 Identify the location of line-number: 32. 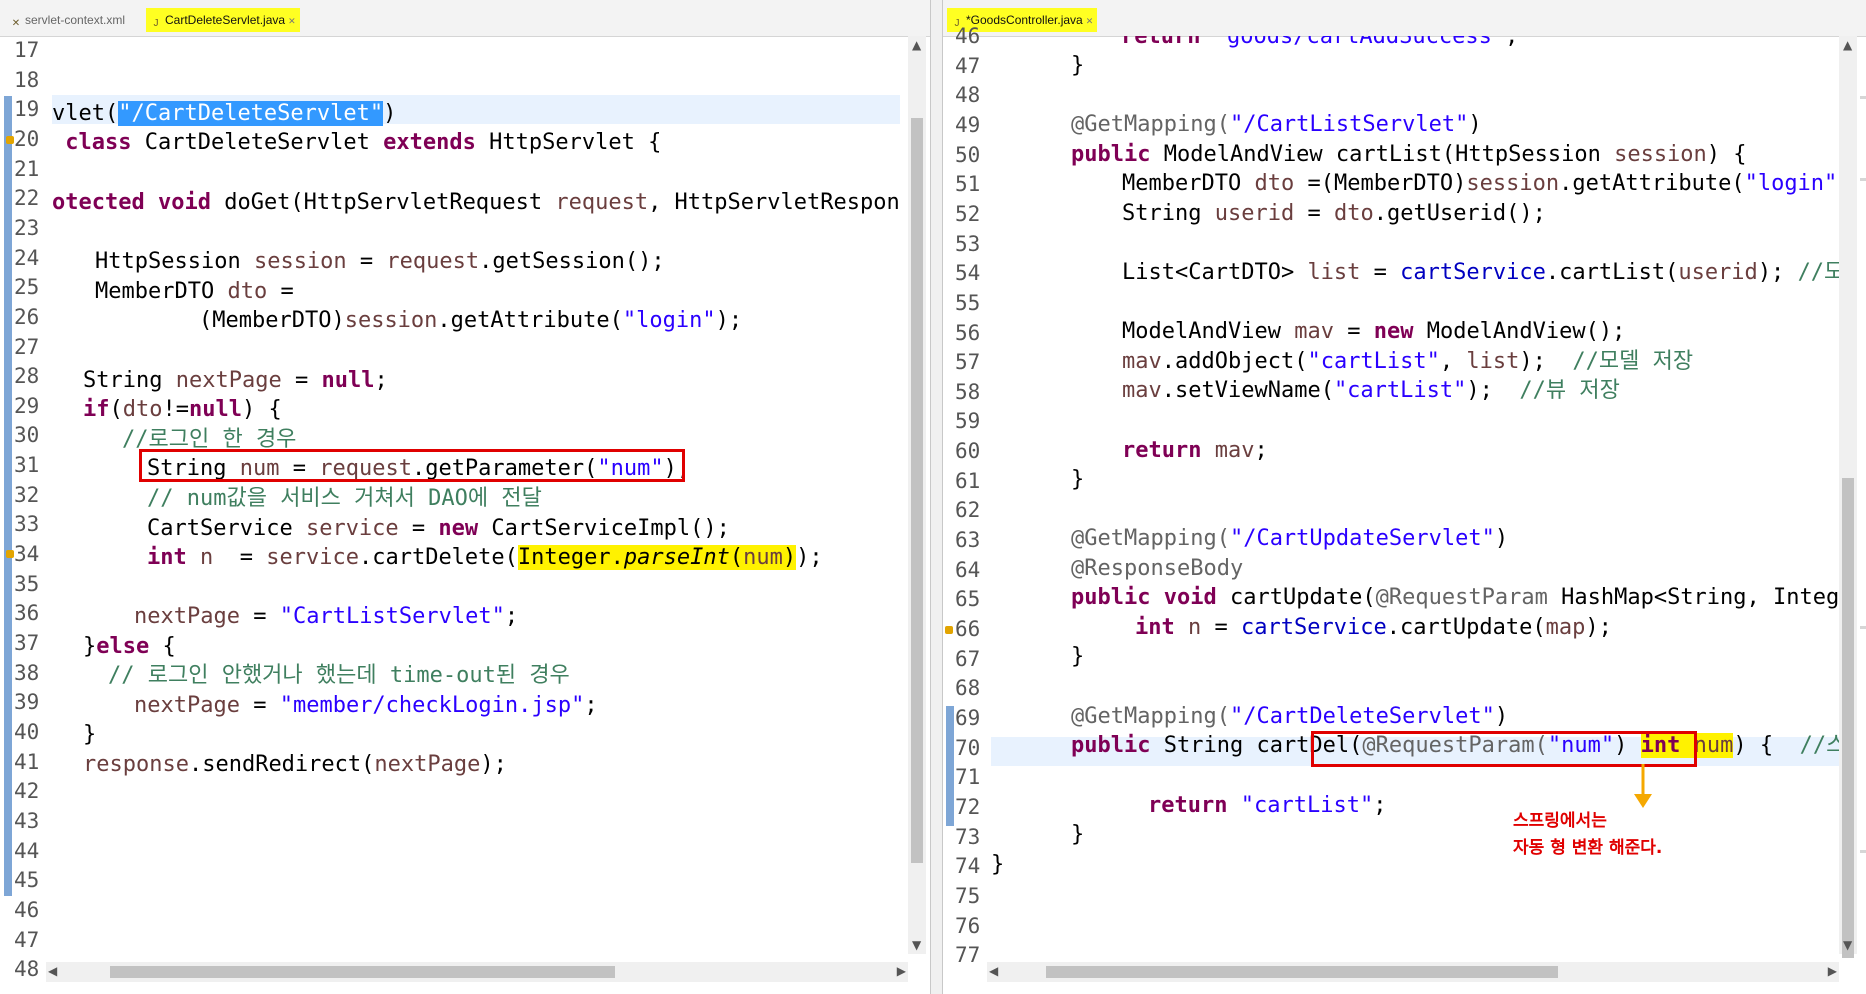
(27, 494).